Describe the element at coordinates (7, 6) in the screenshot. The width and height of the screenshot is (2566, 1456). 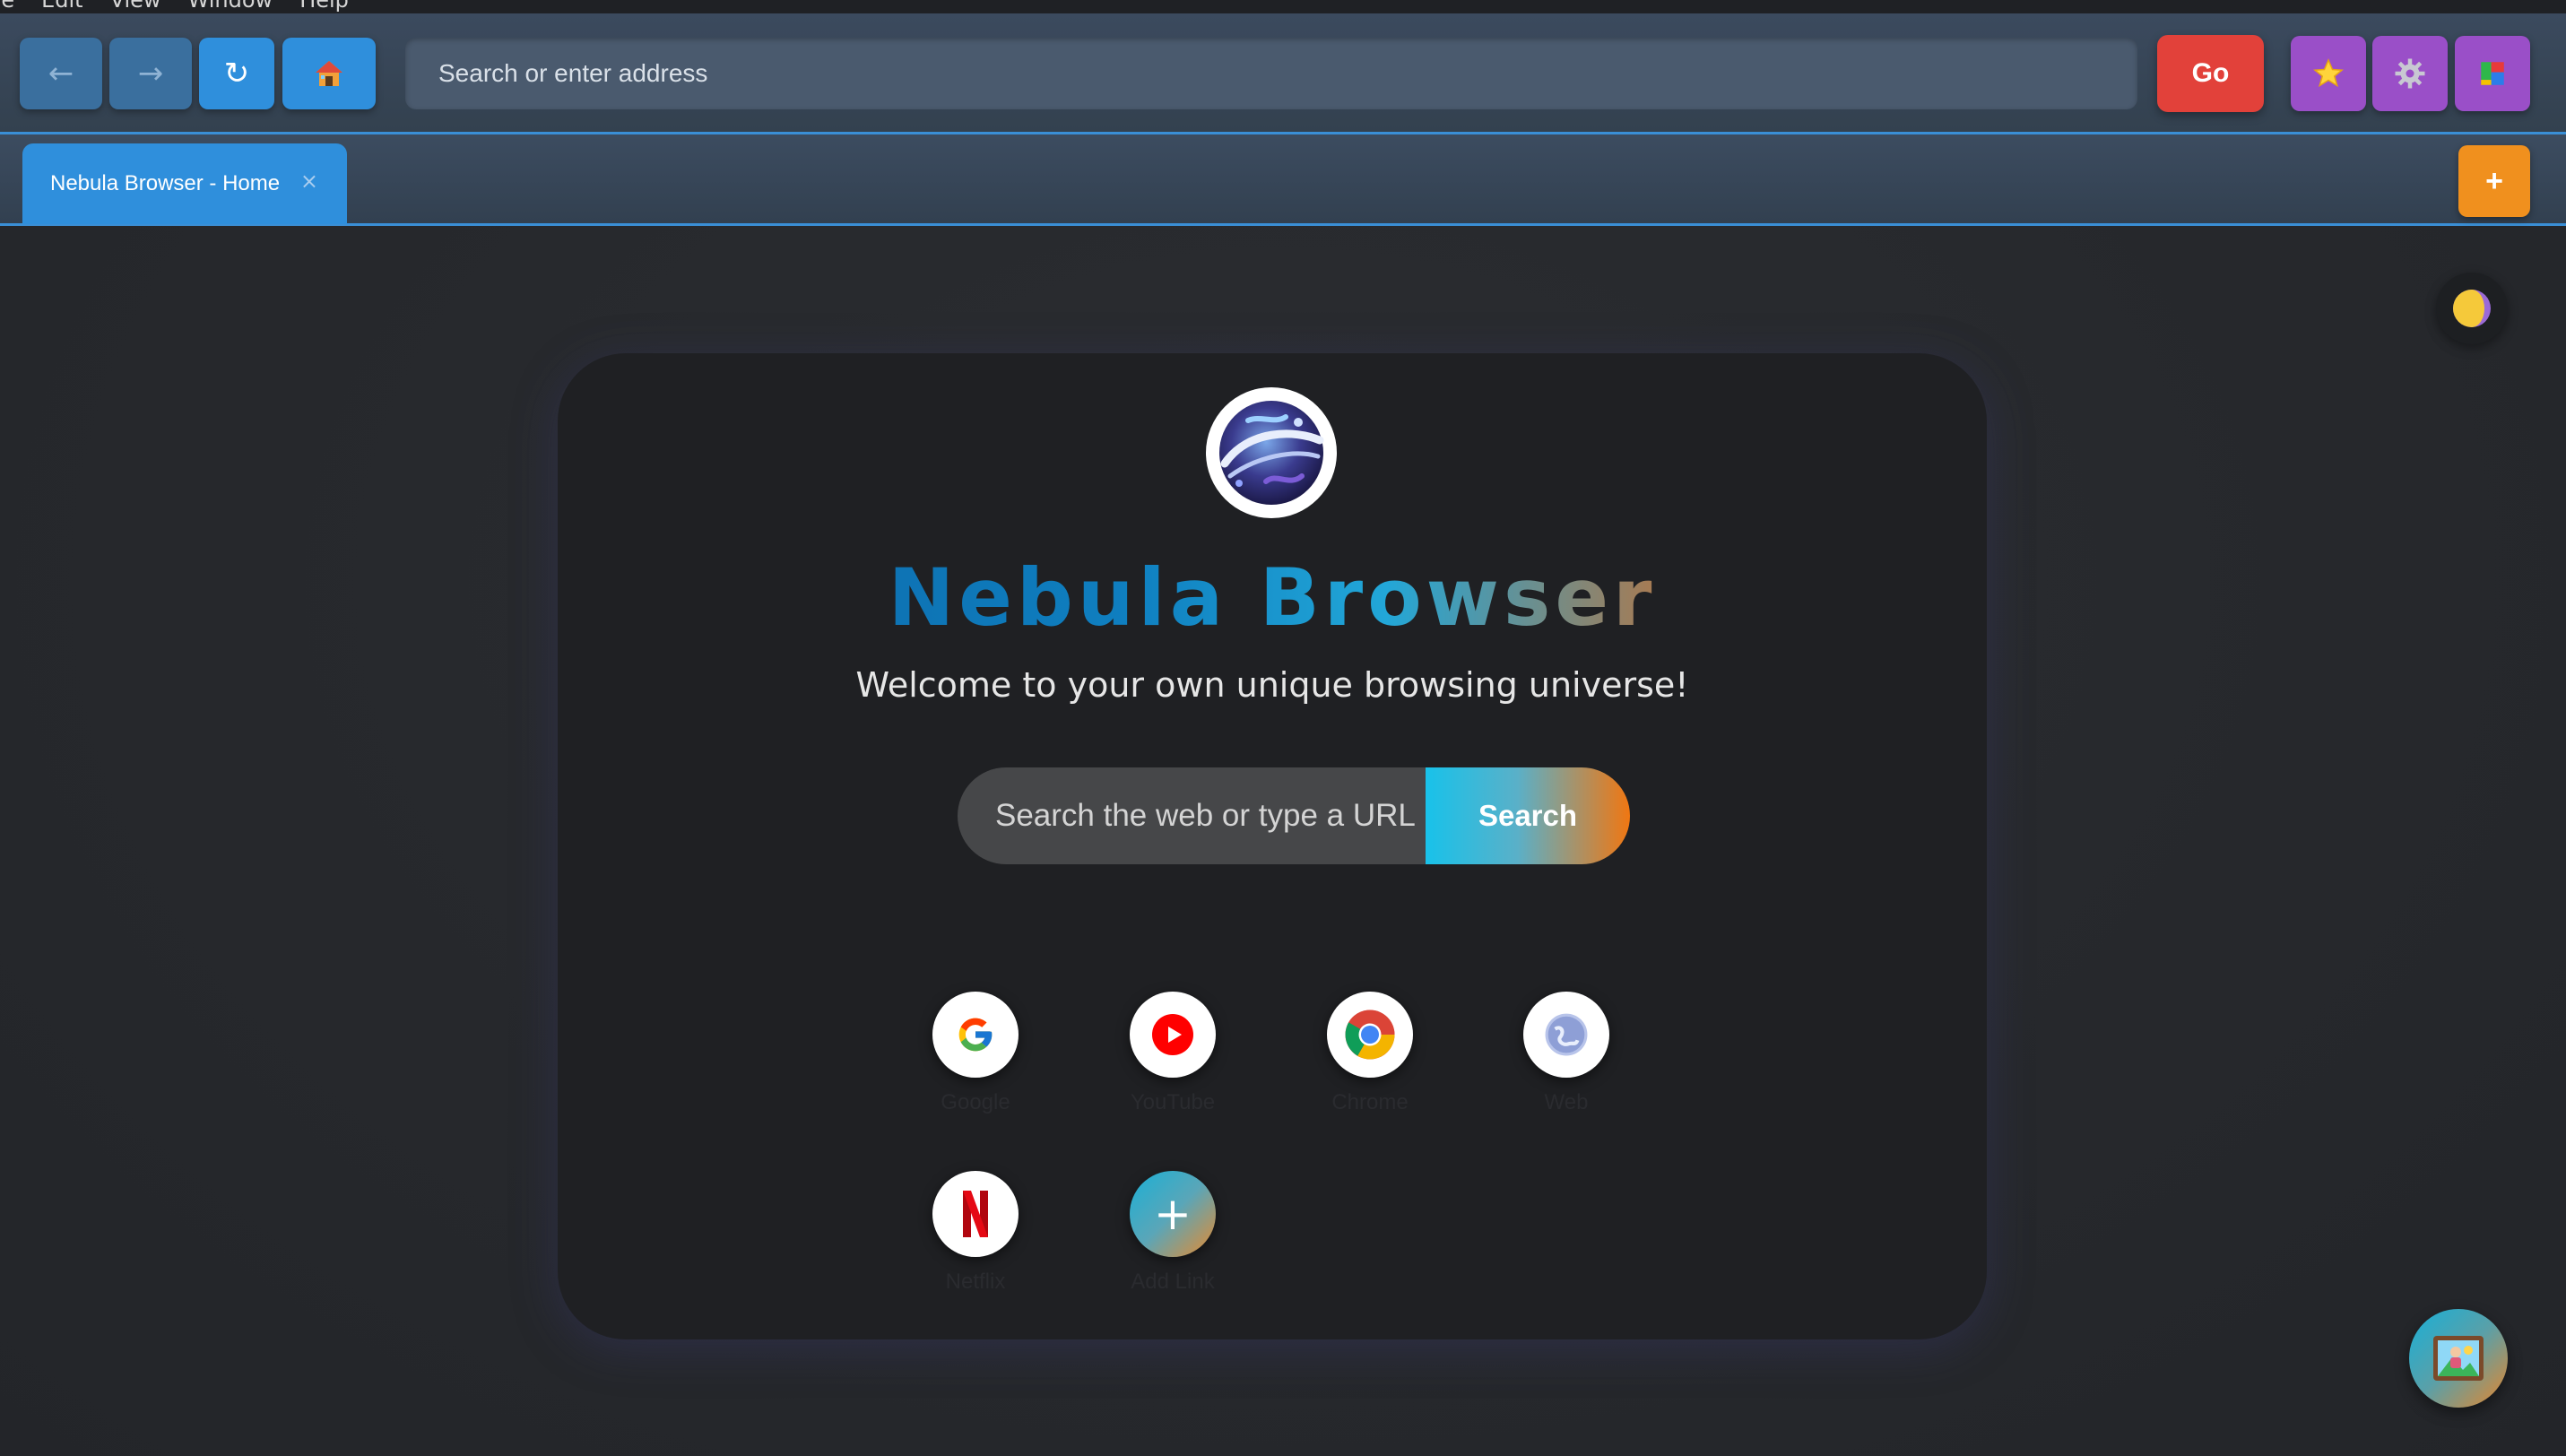
I see `menu-file: ile` at that location.